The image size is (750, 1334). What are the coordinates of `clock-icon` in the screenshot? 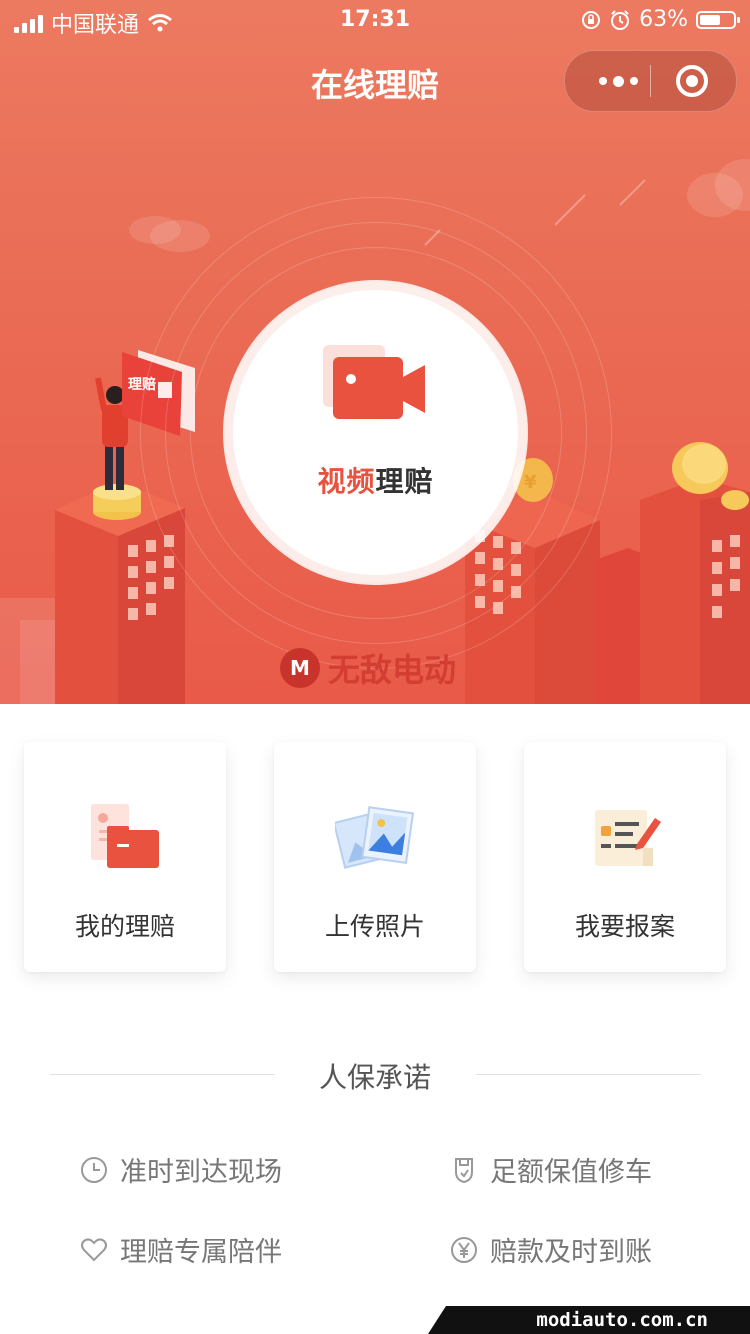 It's located at (94, 1169).